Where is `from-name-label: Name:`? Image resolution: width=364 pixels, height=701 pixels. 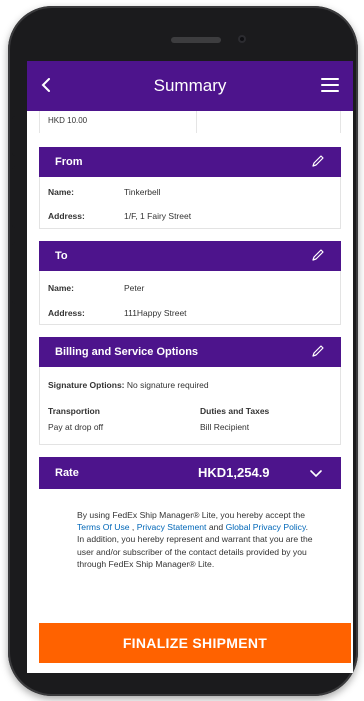 from-name-label: Name: is located at coordinates (61, 192).